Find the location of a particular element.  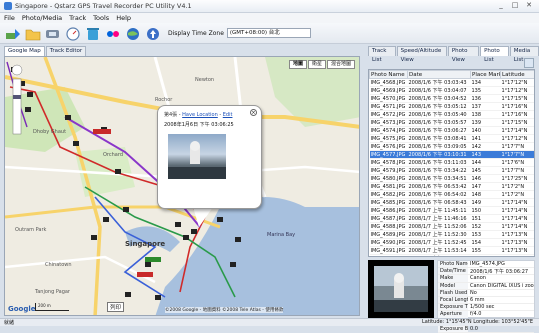

print-button: 列印 is located at coordinates (116, 307).